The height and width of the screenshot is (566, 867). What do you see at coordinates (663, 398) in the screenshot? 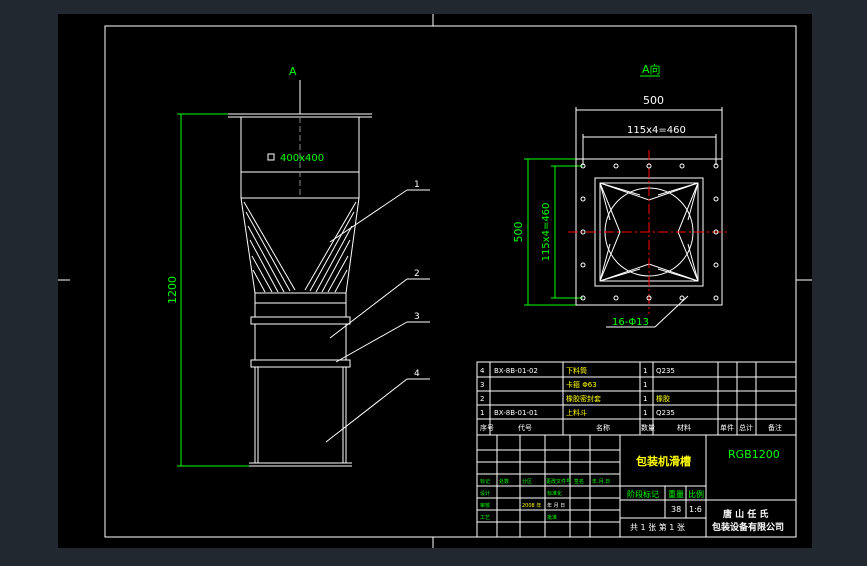
I see `bom-row-3-material: 橡胶` at bounding box center [663, 398].